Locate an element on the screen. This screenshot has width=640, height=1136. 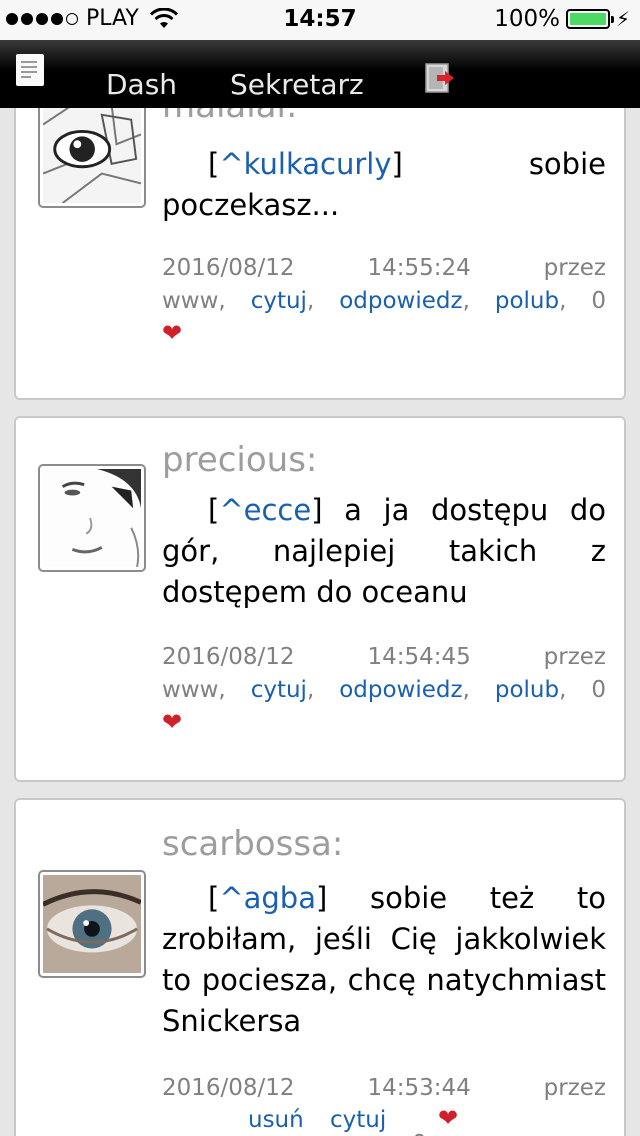
status-right: 100% ⚡︎ is located at coordinates (562, 19).